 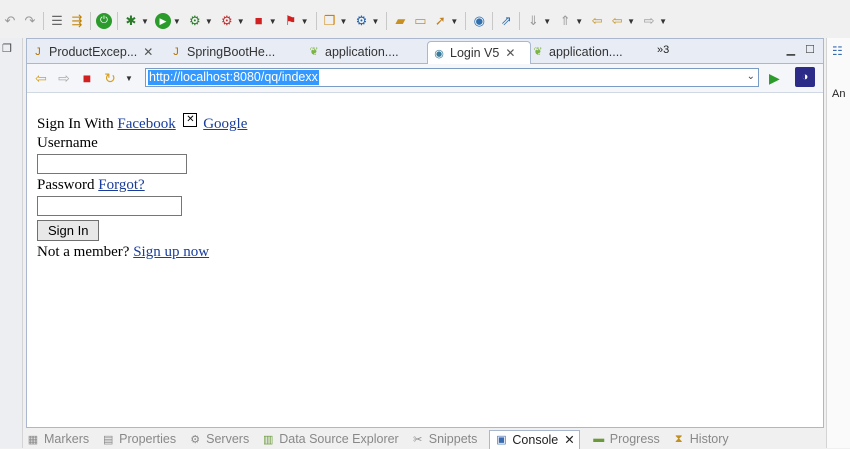 What do you see at coordinates (649, 21) in the screenshot?
I see `forward-history-icon: ⇨` at bounding box center [649, 21].